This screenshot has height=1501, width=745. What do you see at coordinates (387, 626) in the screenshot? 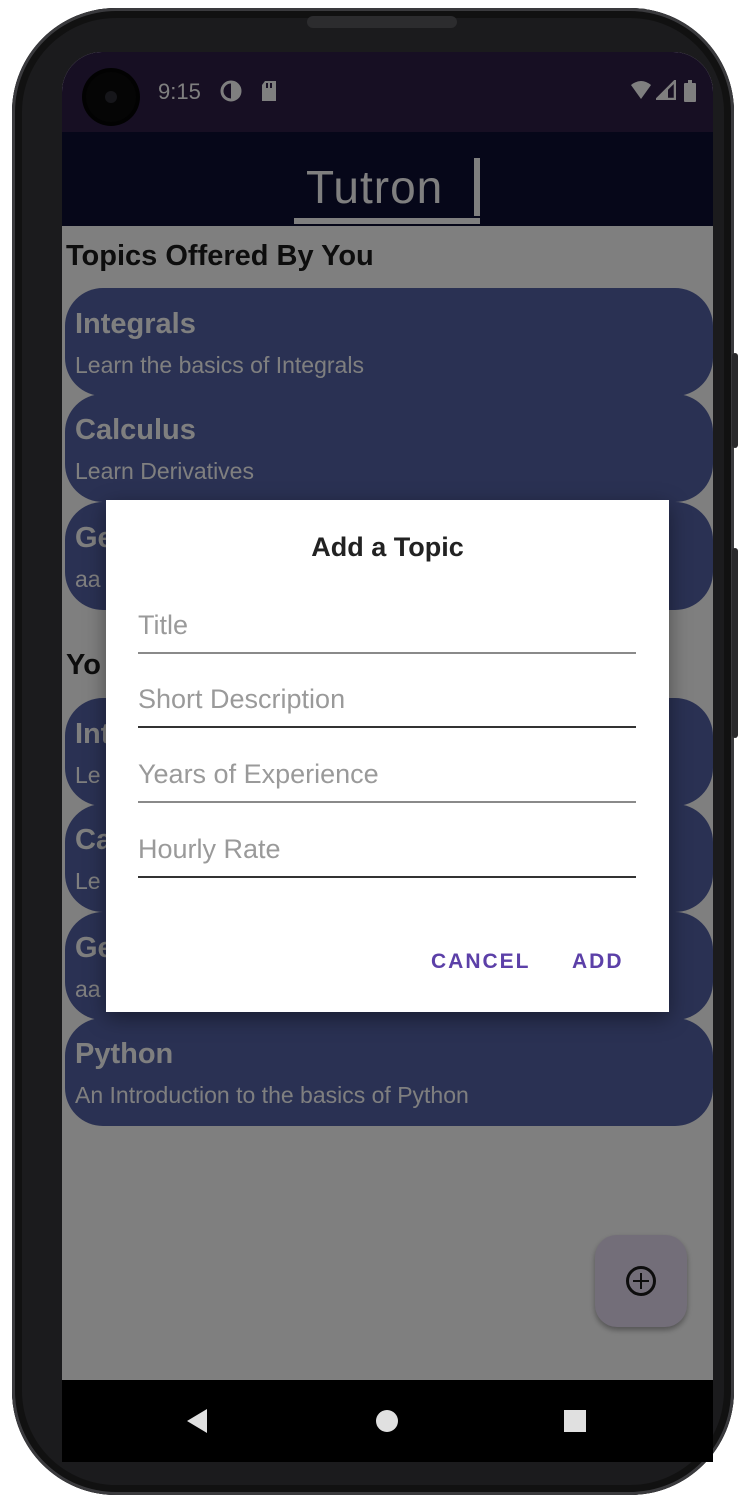
I see `title-input` at bounding box center [387, 626].